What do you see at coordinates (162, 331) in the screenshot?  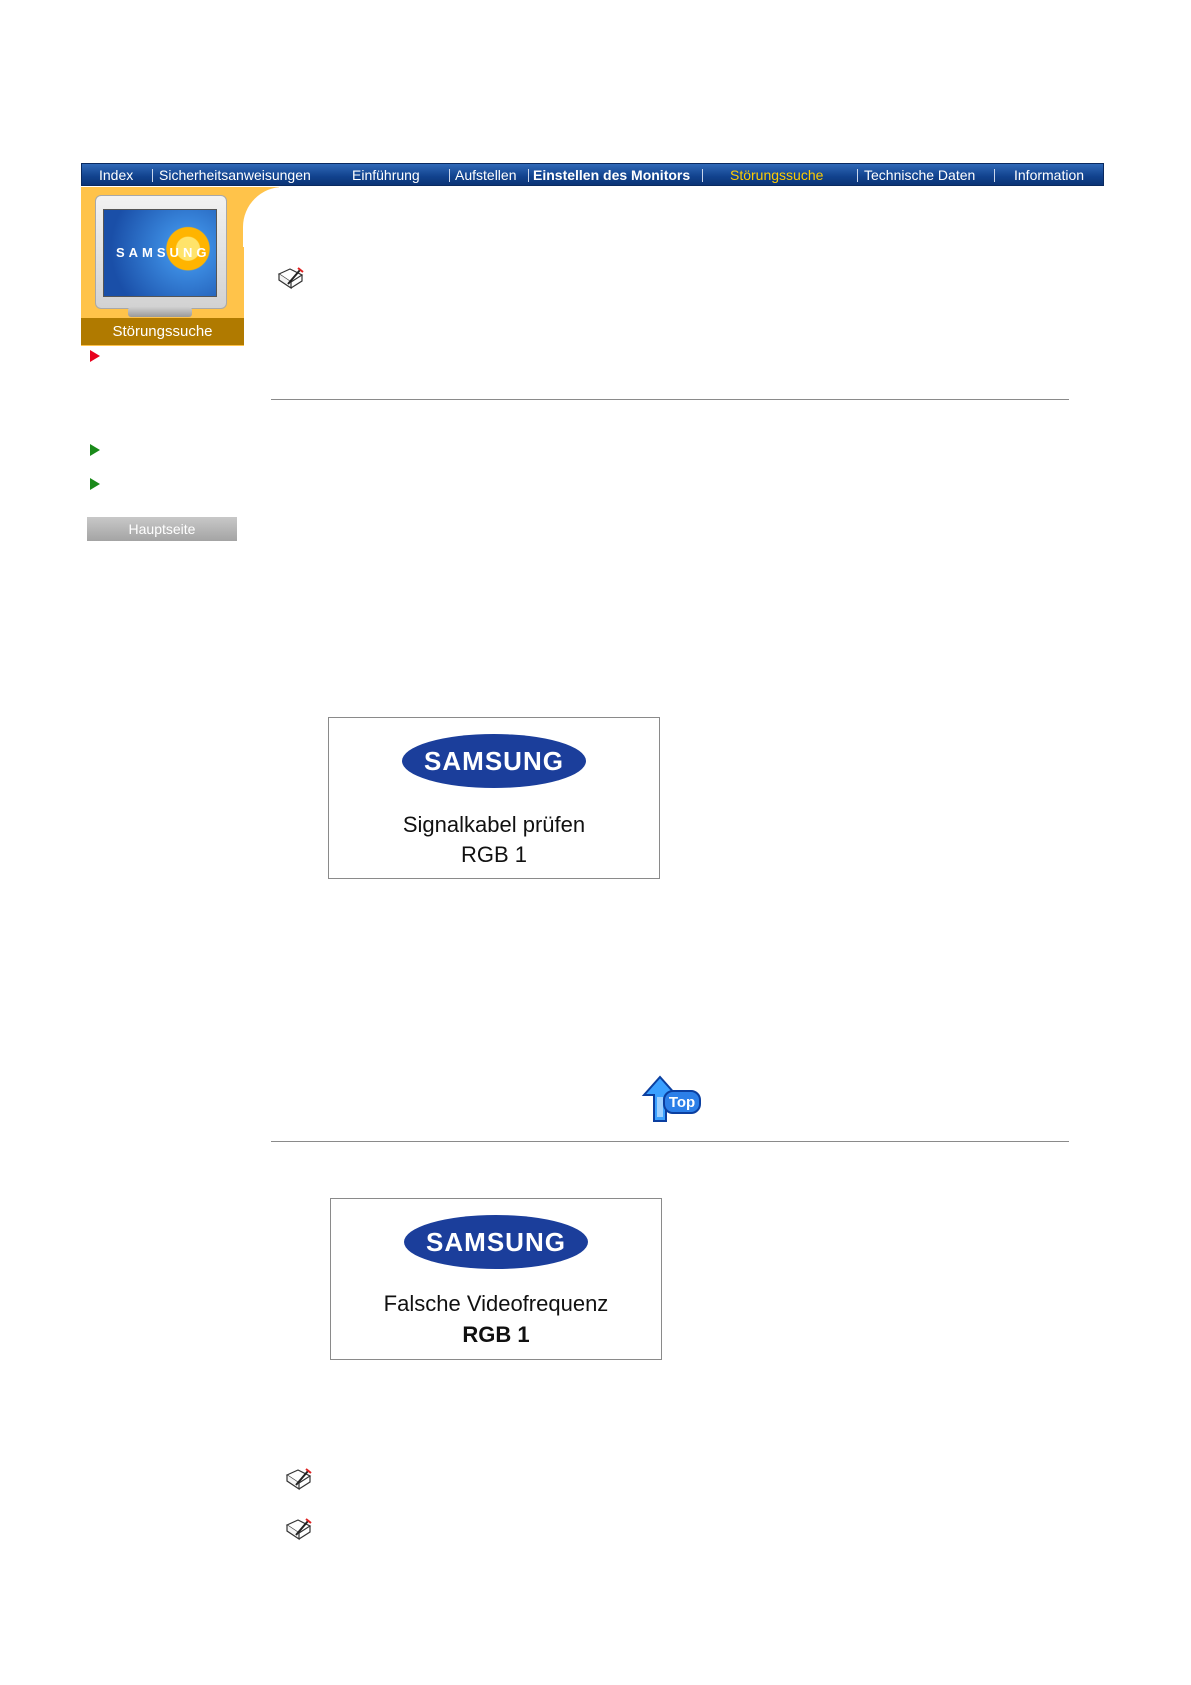 I see `section-title: Störungssuche` at bounding box center [162, 331].